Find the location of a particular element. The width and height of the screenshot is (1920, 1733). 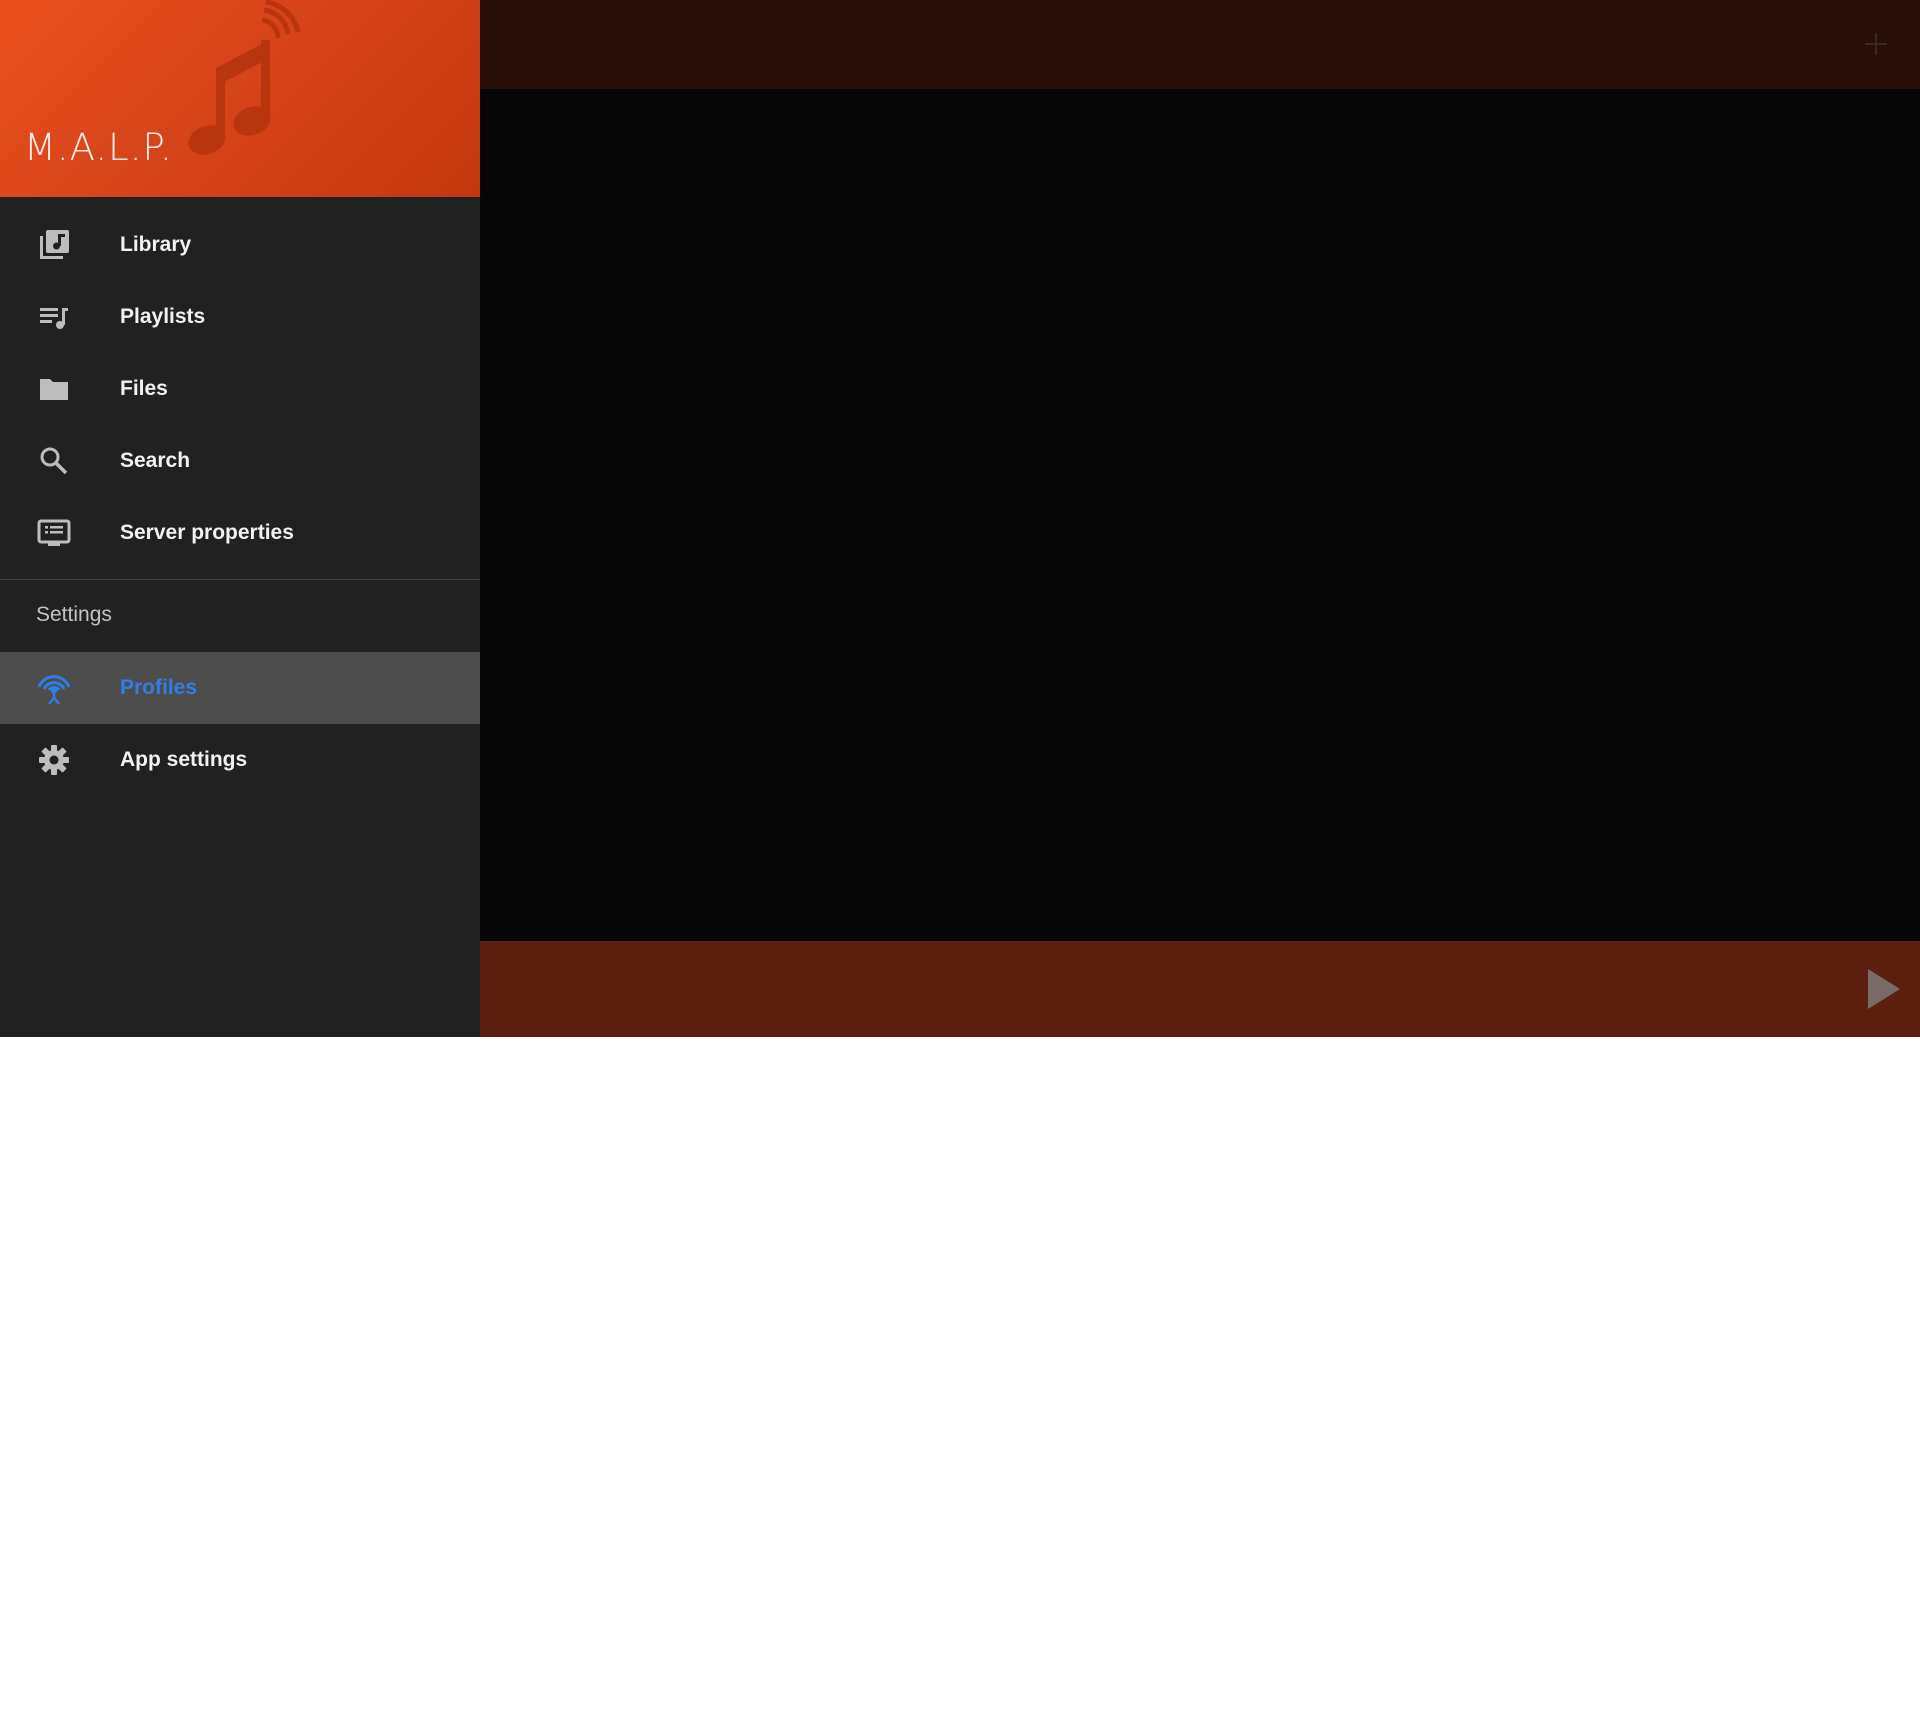

now-playing-bar is located at coordinates (1200, 989).